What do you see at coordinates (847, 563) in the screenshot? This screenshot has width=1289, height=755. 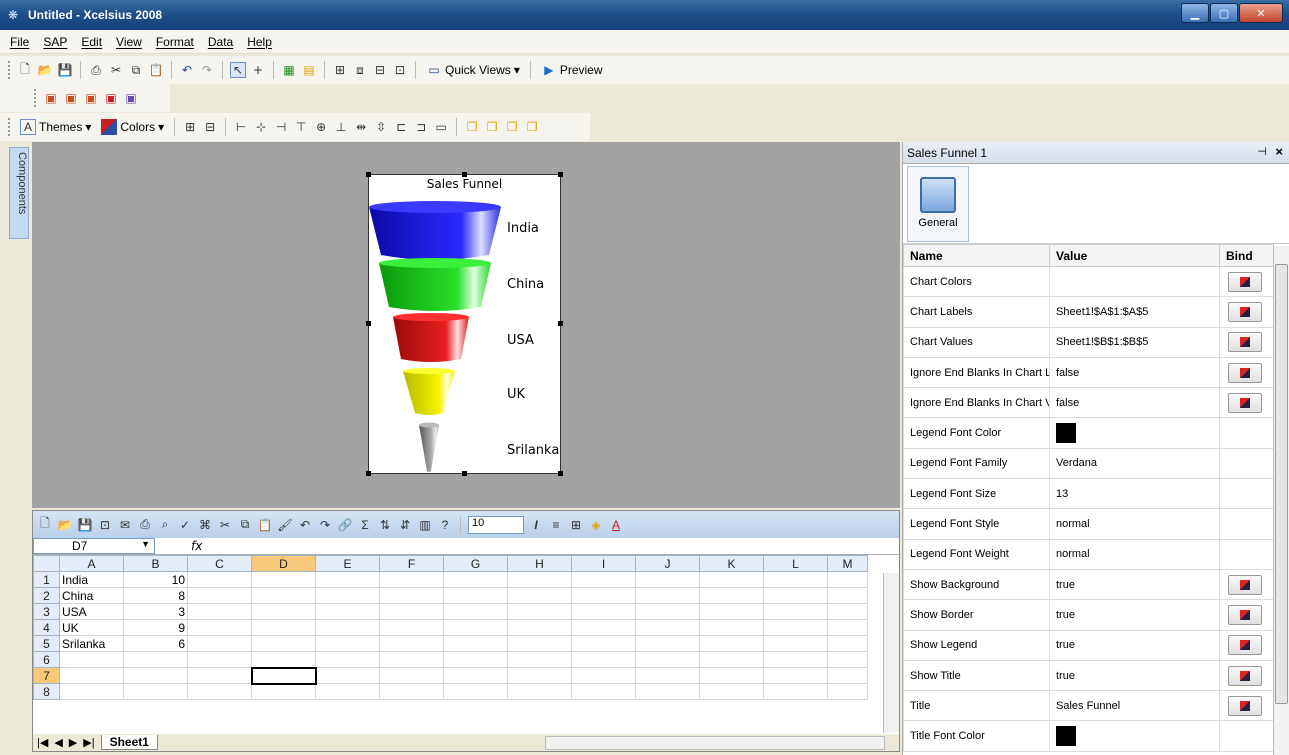 I see `column-header-m: M` at bounding box center [847, 563].